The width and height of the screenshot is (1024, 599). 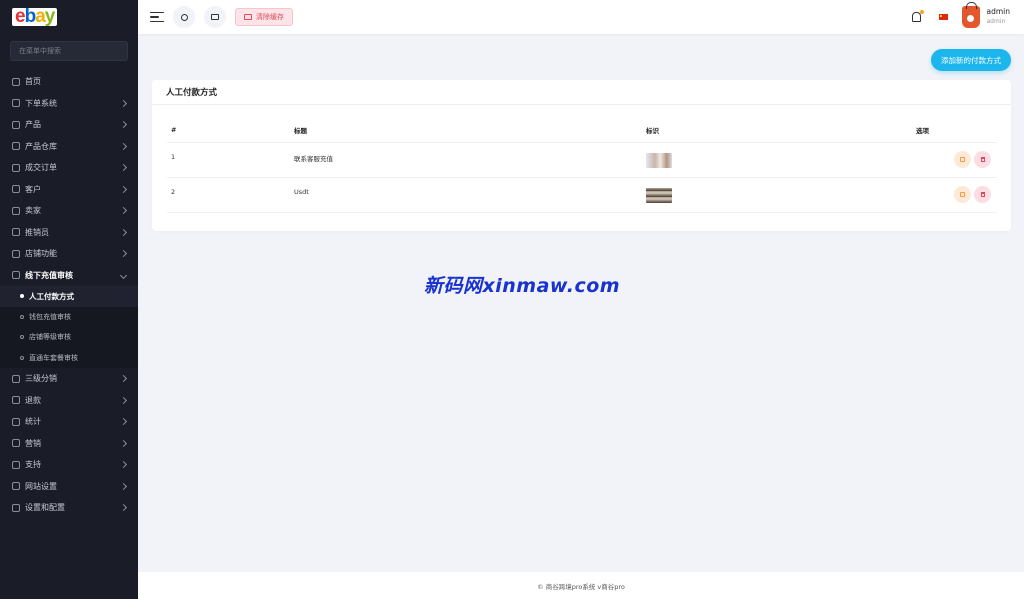 I want to click on user-role: admin, so click(x=996, y=21).